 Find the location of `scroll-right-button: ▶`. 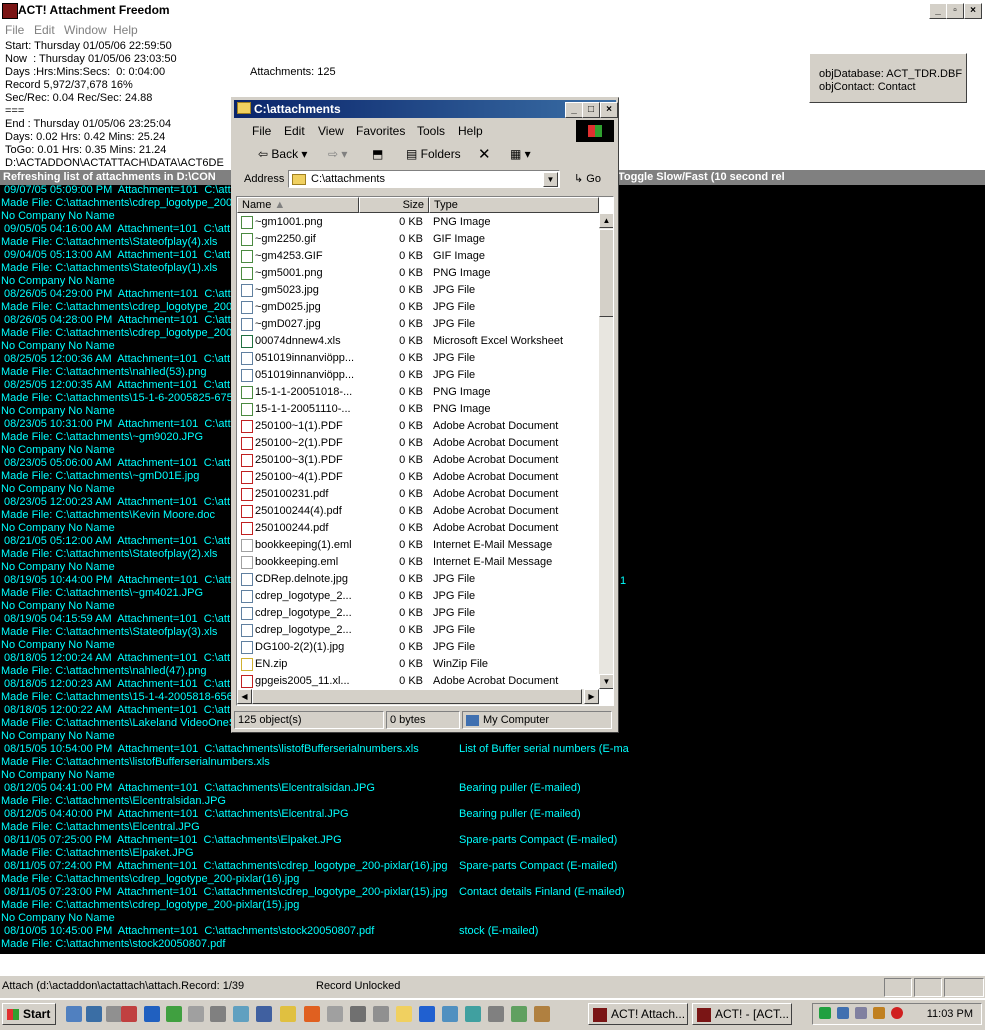

scroll-right-button: ▶ is located at coordinates (591, 696).